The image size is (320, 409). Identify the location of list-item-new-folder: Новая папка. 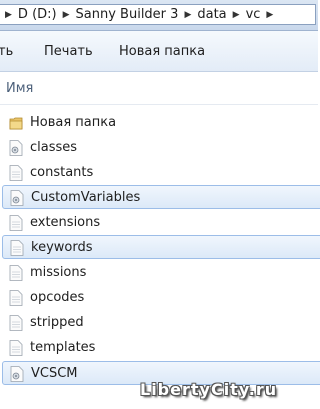
(161, 123).